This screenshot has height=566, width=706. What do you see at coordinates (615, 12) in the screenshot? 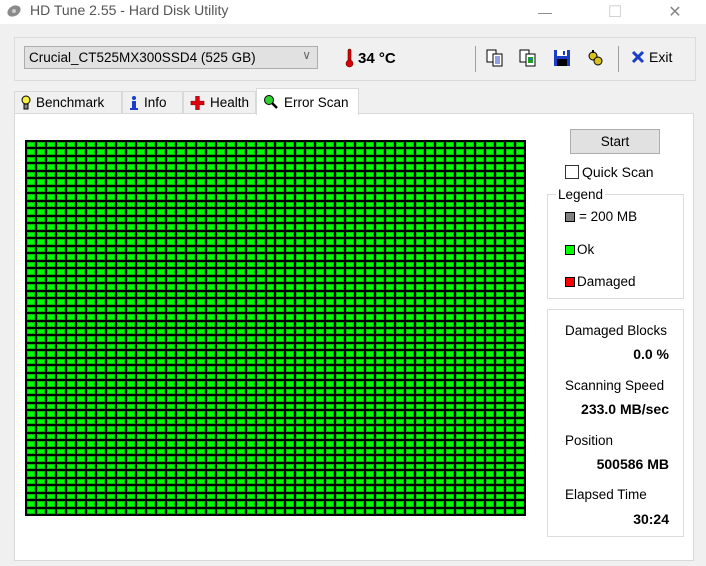
I see `maximize-button: ☐` at bounding box center [615, 12].